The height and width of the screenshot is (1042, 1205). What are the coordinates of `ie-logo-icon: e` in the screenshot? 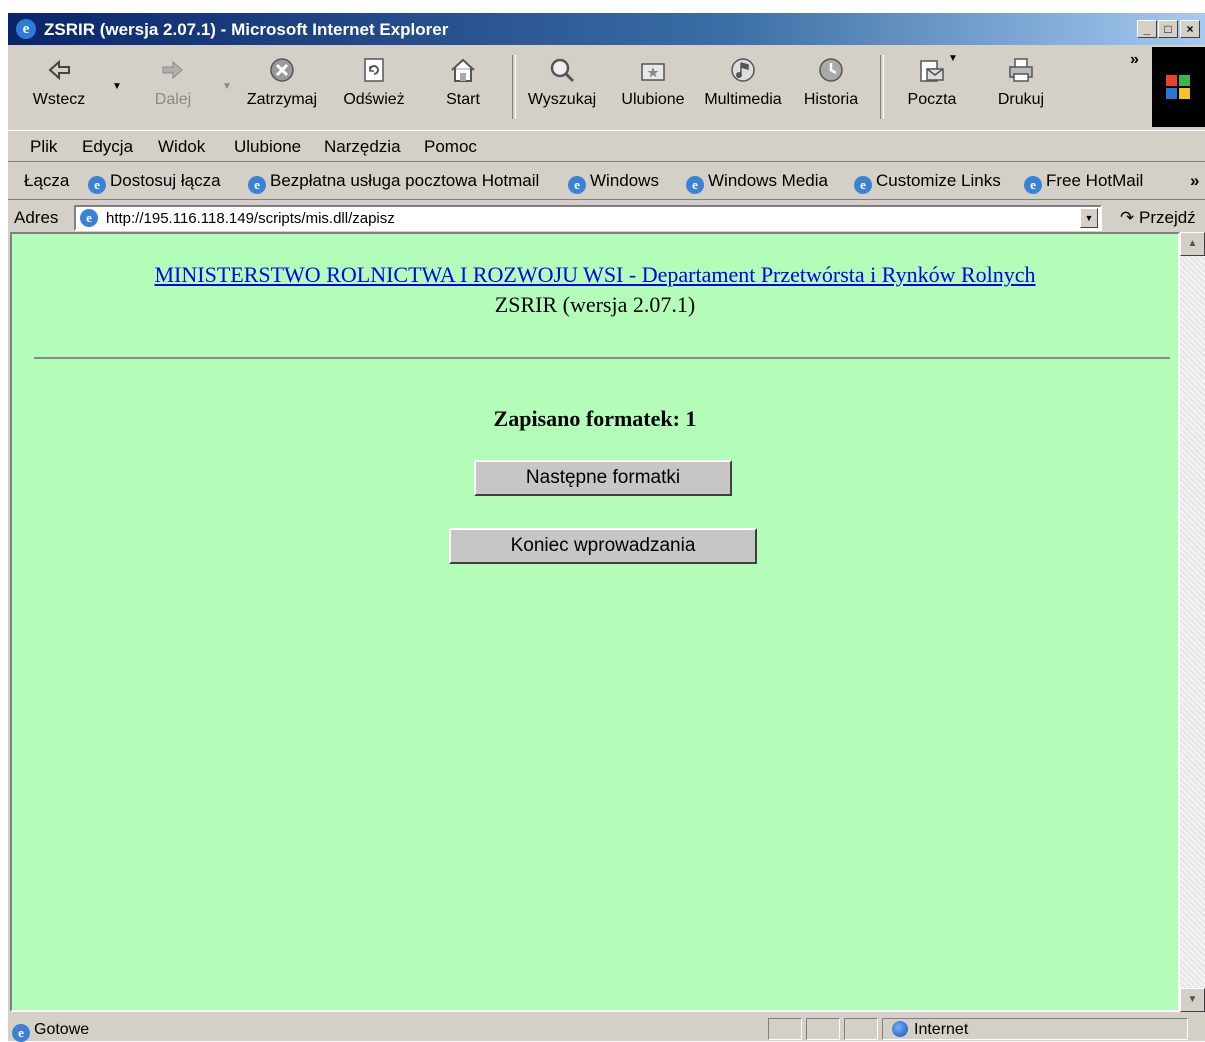 It's located at (26, 29).